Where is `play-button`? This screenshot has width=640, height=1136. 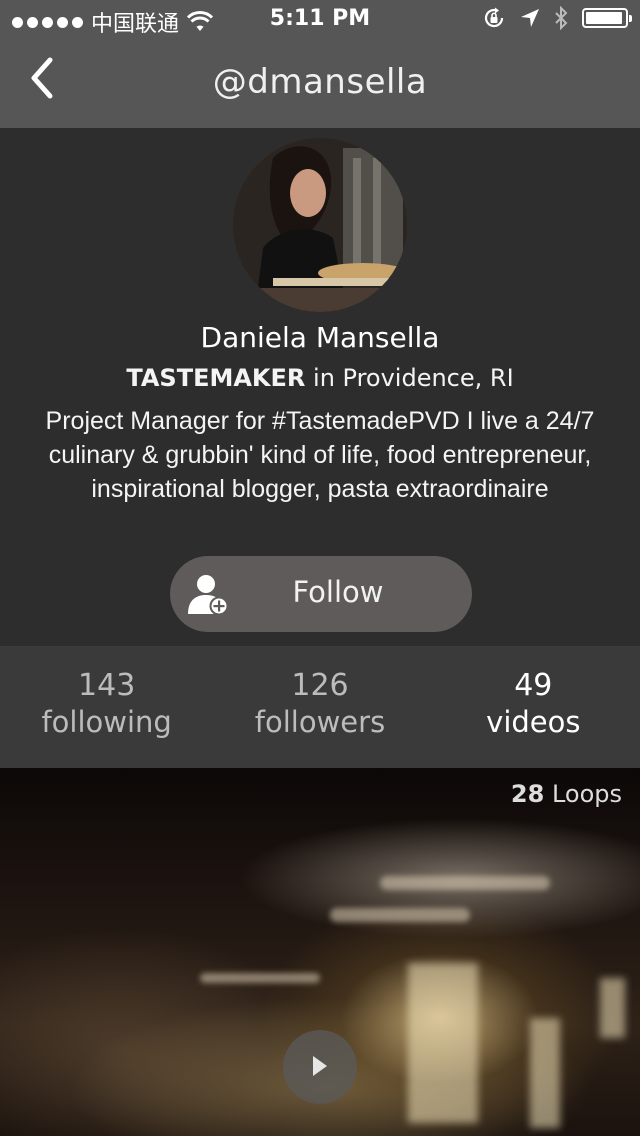
play-button is located at coordinates (320, 1067).